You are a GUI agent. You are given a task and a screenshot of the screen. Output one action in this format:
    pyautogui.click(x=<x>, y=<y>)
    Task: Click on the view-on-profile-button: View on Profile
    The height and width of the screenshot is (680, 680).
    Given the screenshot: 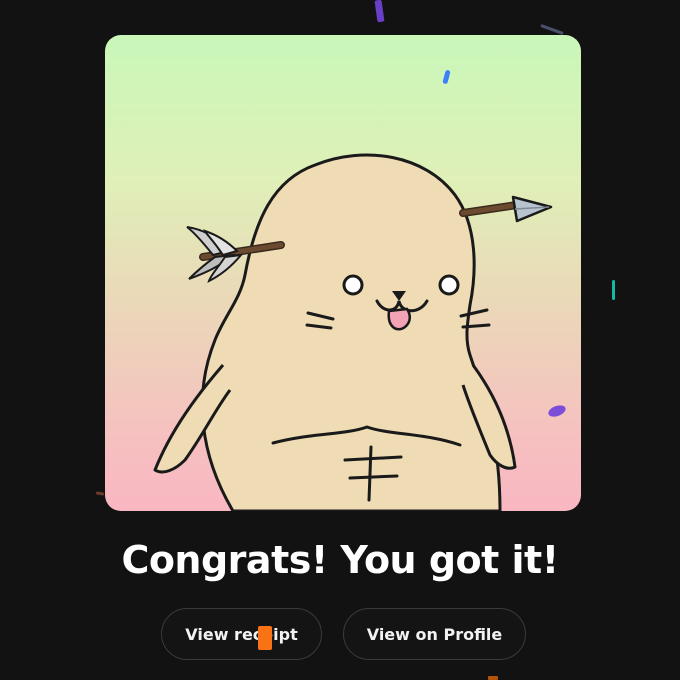 What is the action you would take?
    pyautogui.click(x=434, y=634)
    